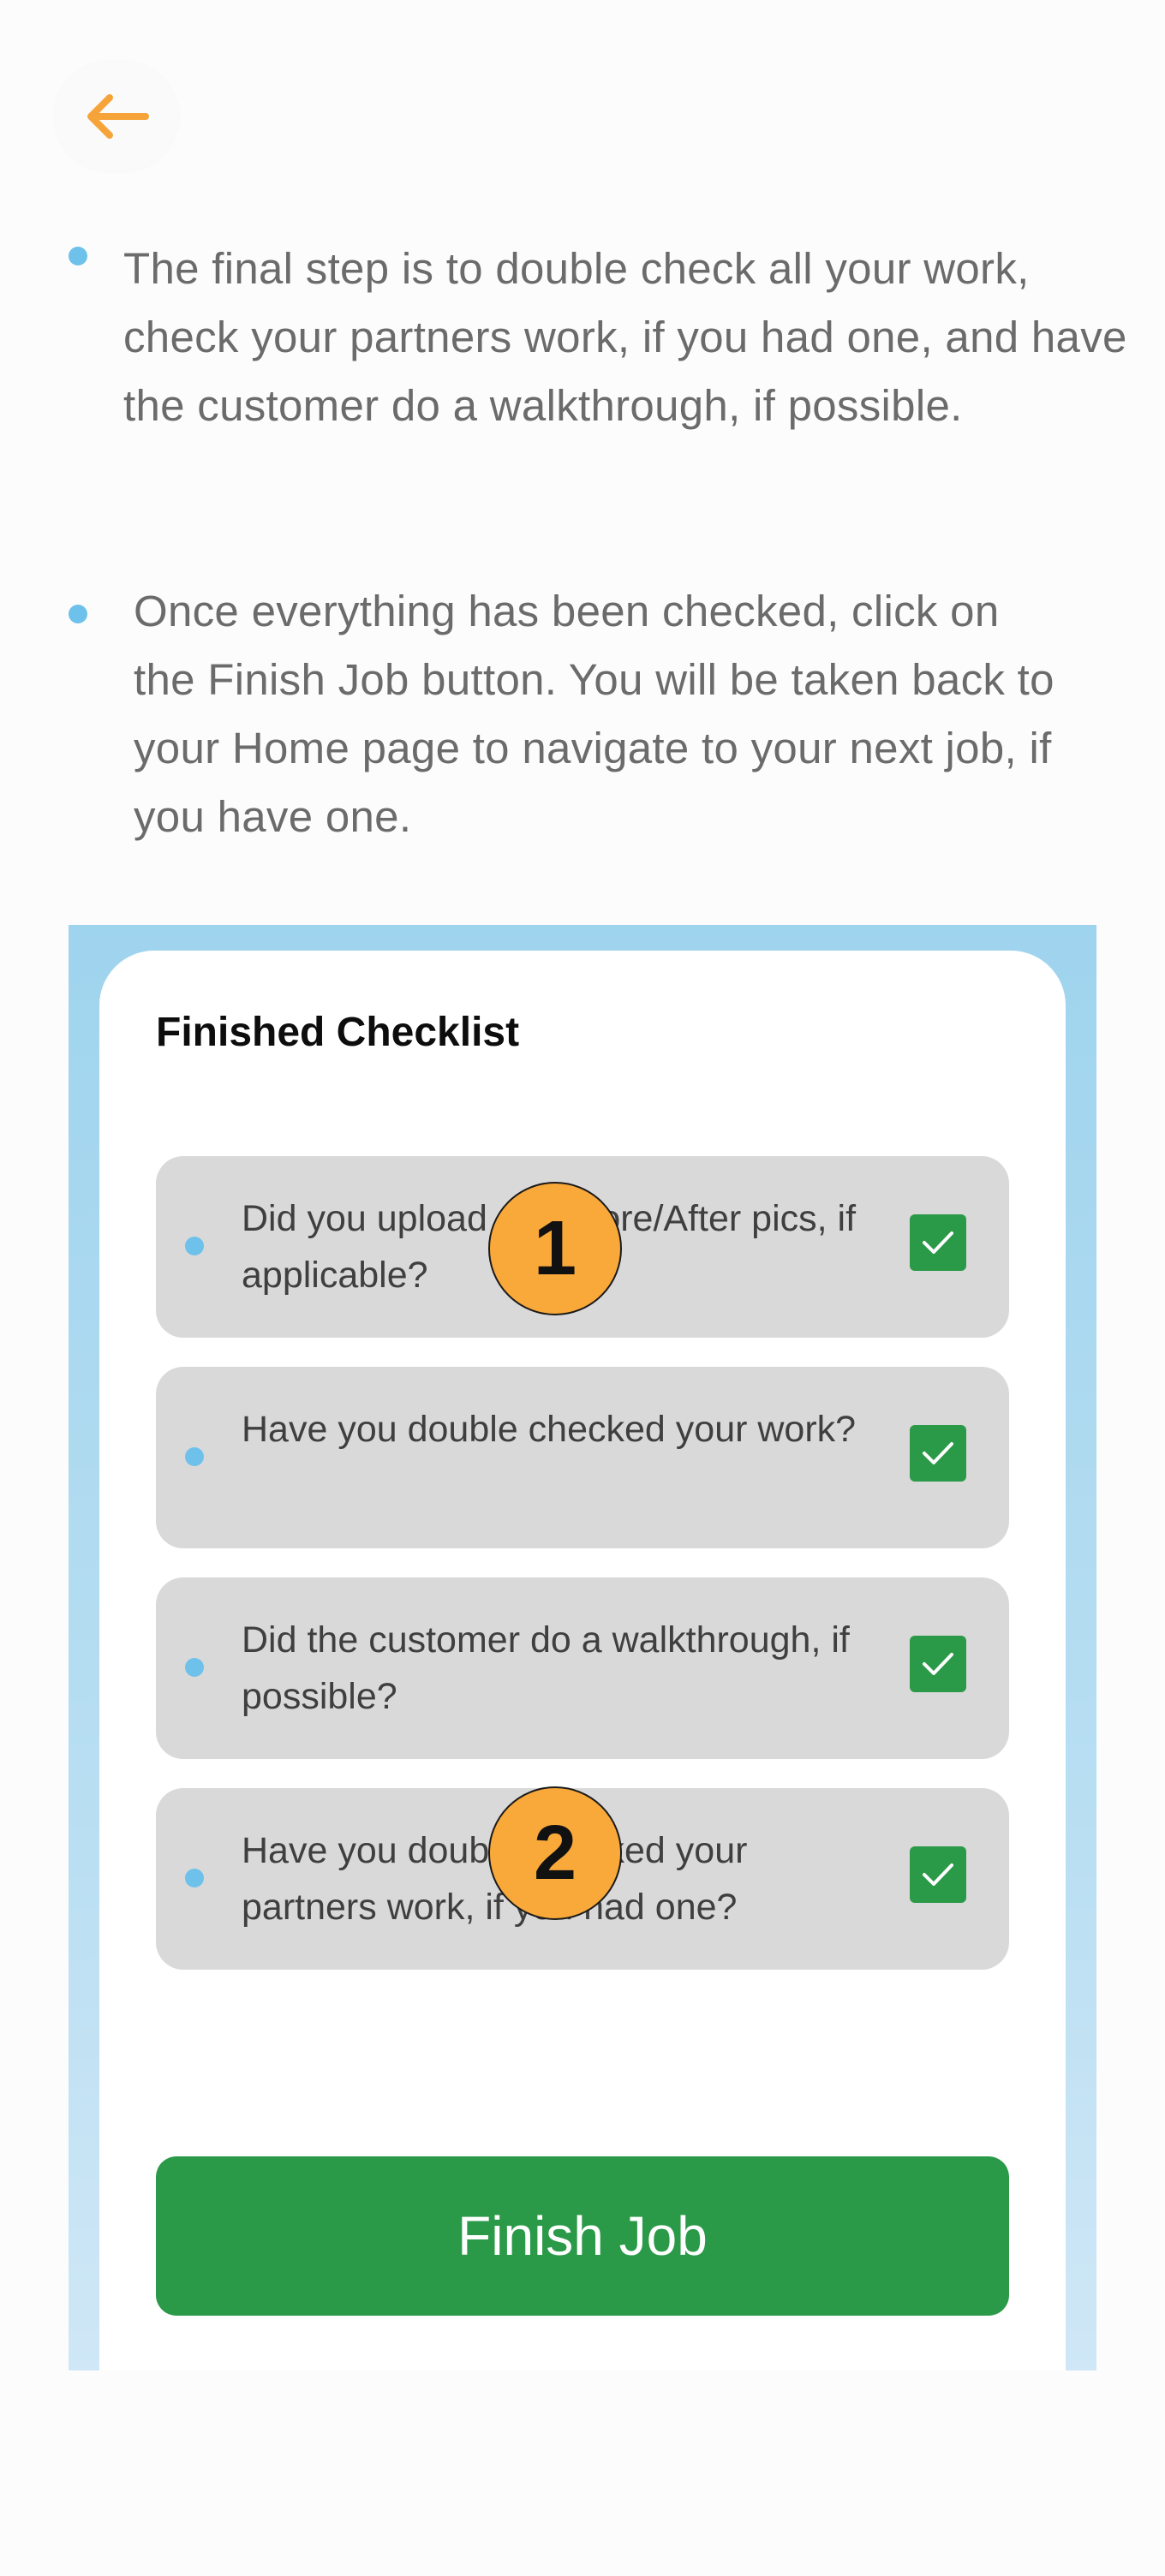 The height and width of the screenshot is (2576, 1165). Describe the element at coordinates (555, 1248) in the screenshot. I see `step-marker-1: 1` at that location.